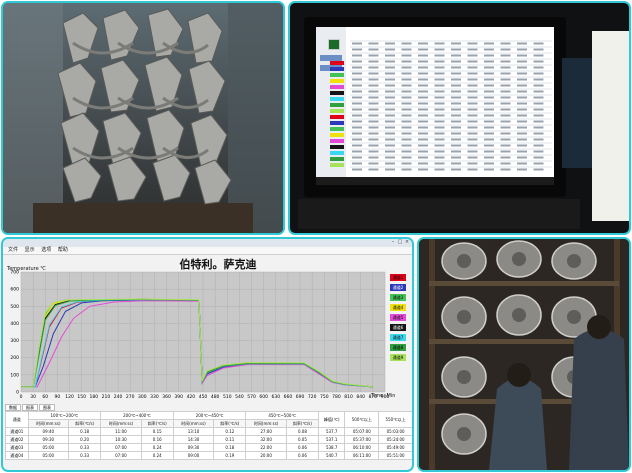 The image size is (632, 473). Describe the element at coordinates (121, 431) in the screenshot. I see `table-cell: 11:00` at that location.